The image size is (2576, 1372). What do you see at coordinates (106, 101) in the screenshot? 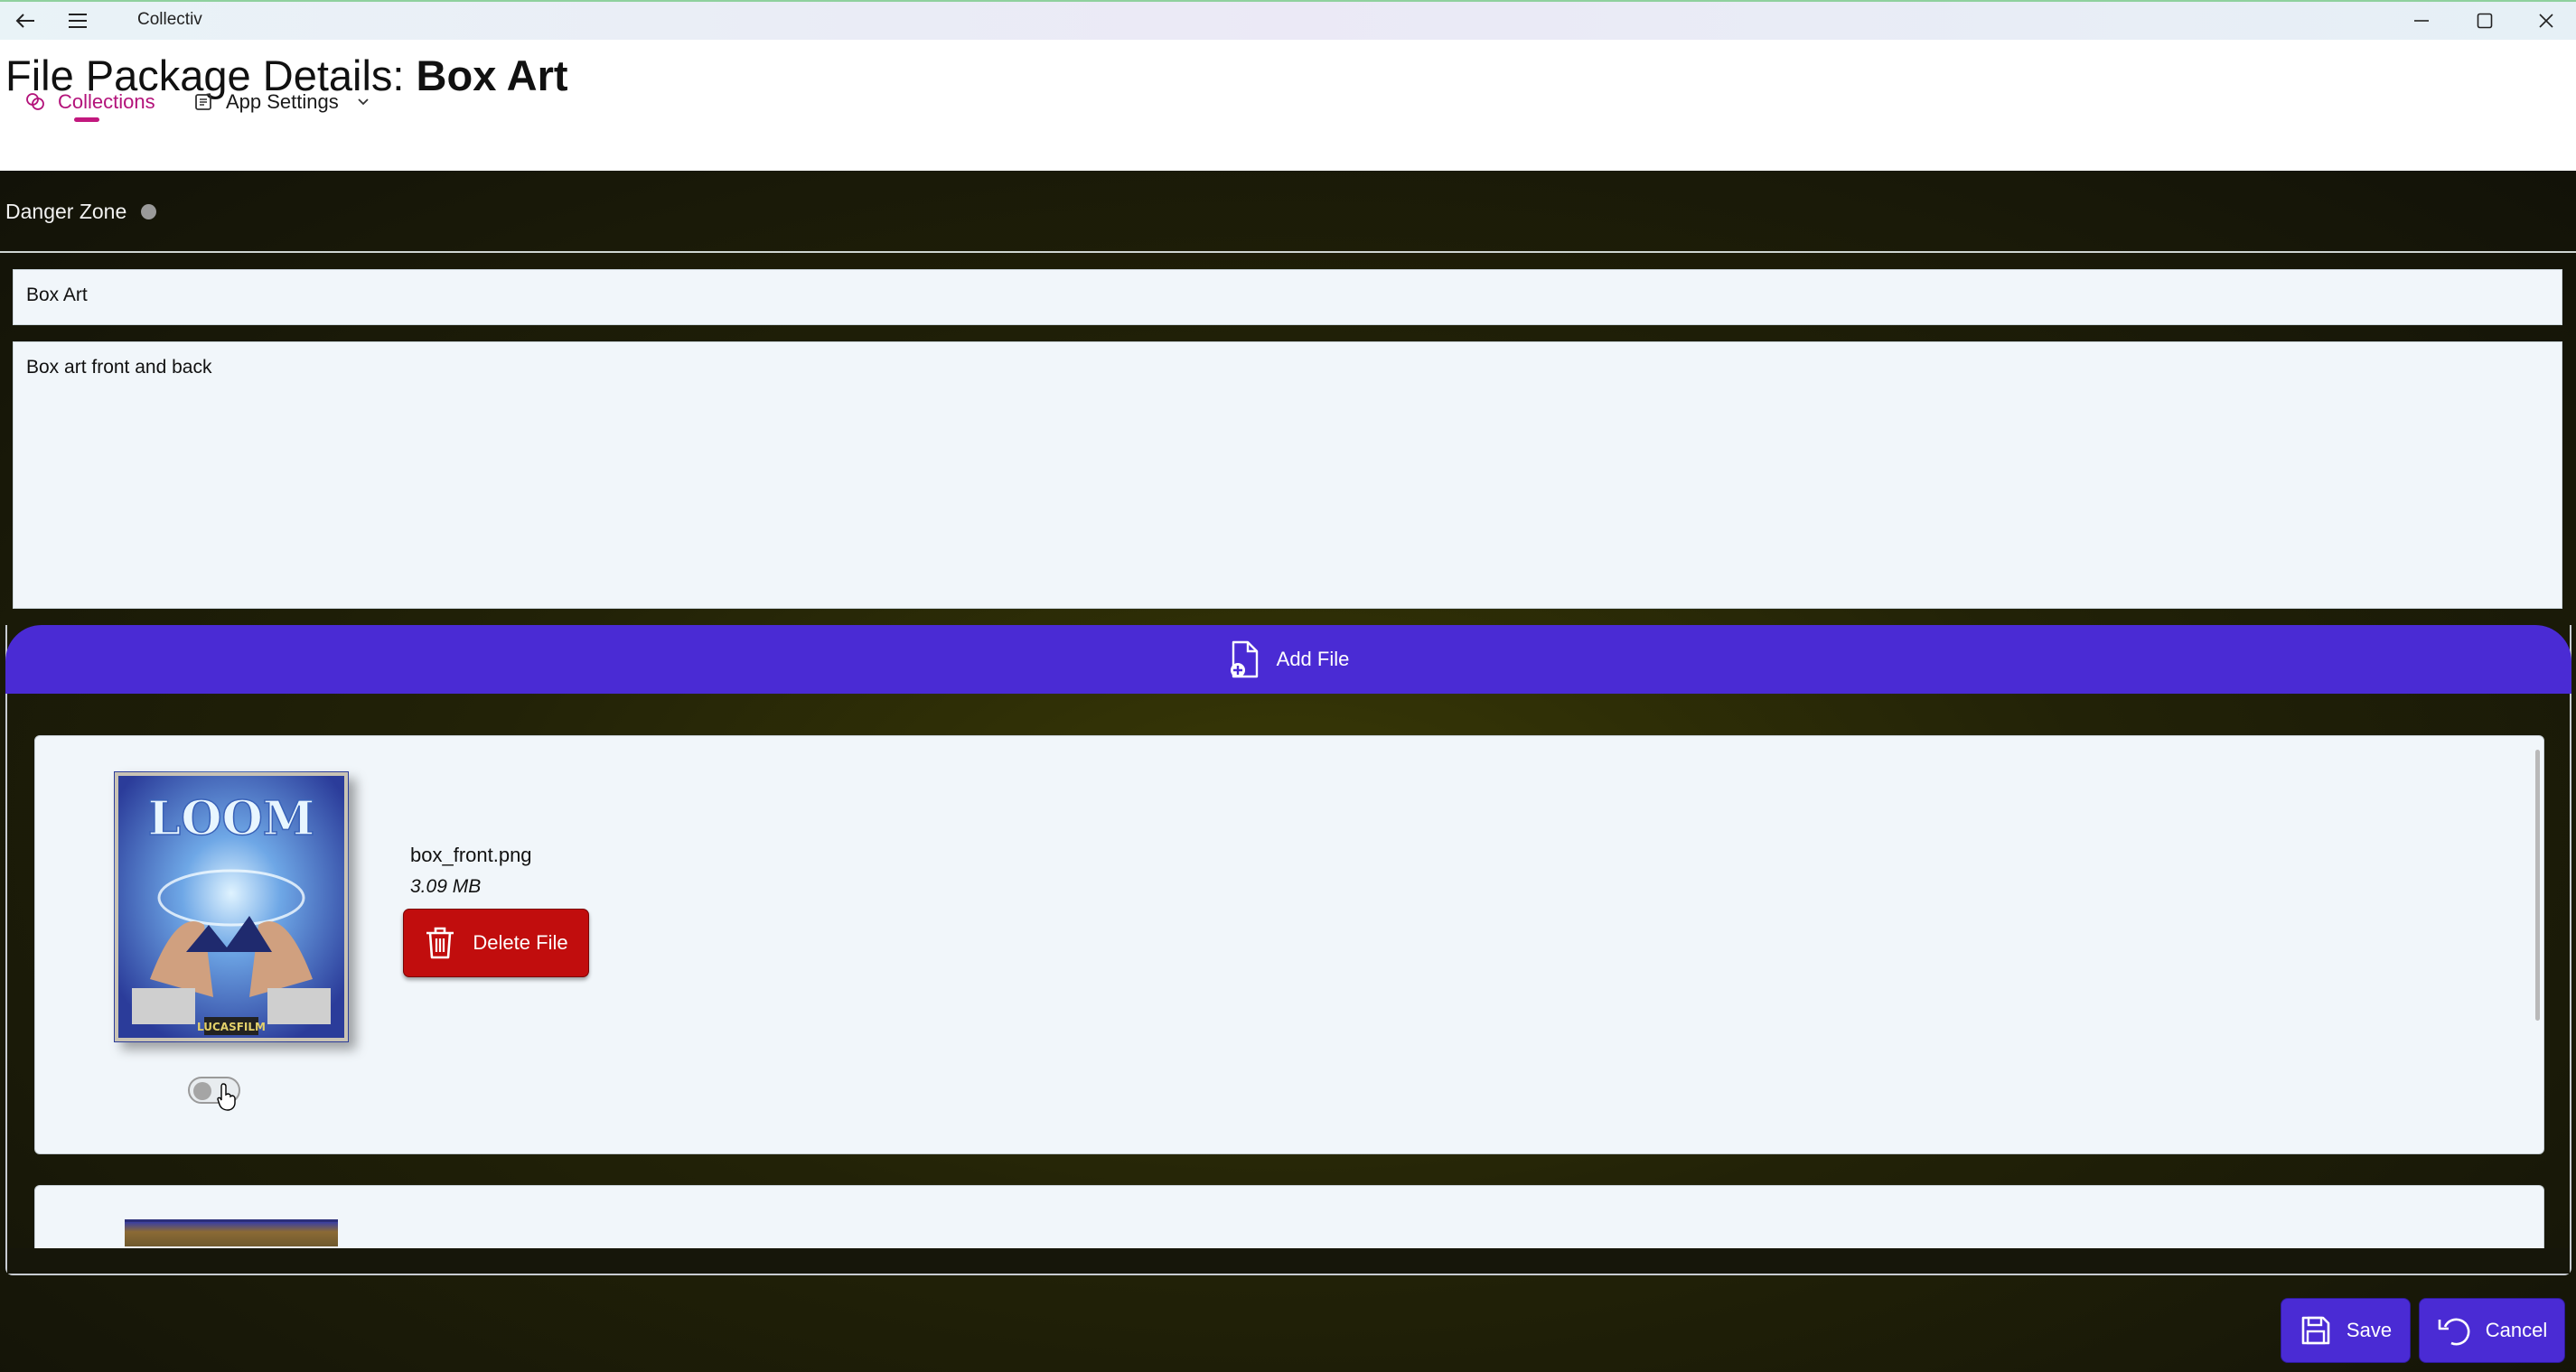
I see `tab-collections-label: Collections` at bounding box center [106, 101].